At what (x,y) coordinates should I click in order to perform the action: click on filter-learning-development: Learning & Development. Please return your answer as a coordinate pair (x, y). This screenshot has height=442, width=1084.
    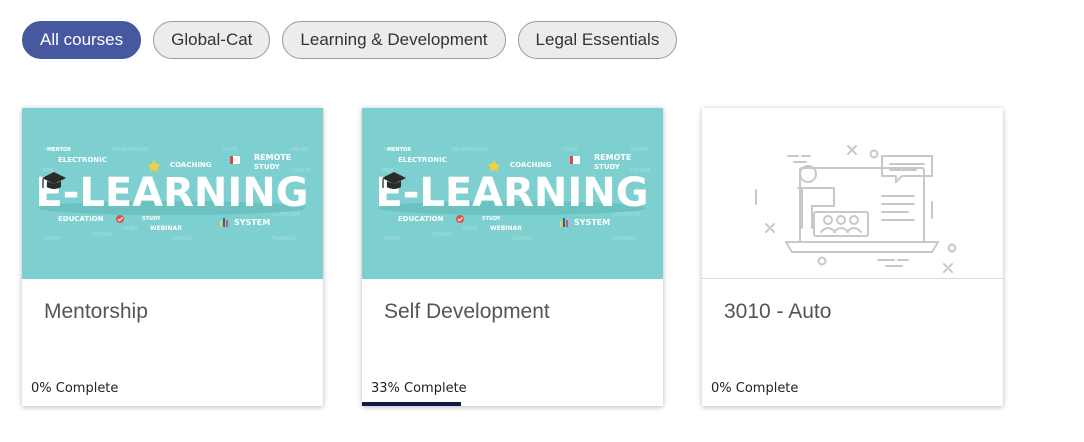
    Looking at the image, I should click on (394, 40).